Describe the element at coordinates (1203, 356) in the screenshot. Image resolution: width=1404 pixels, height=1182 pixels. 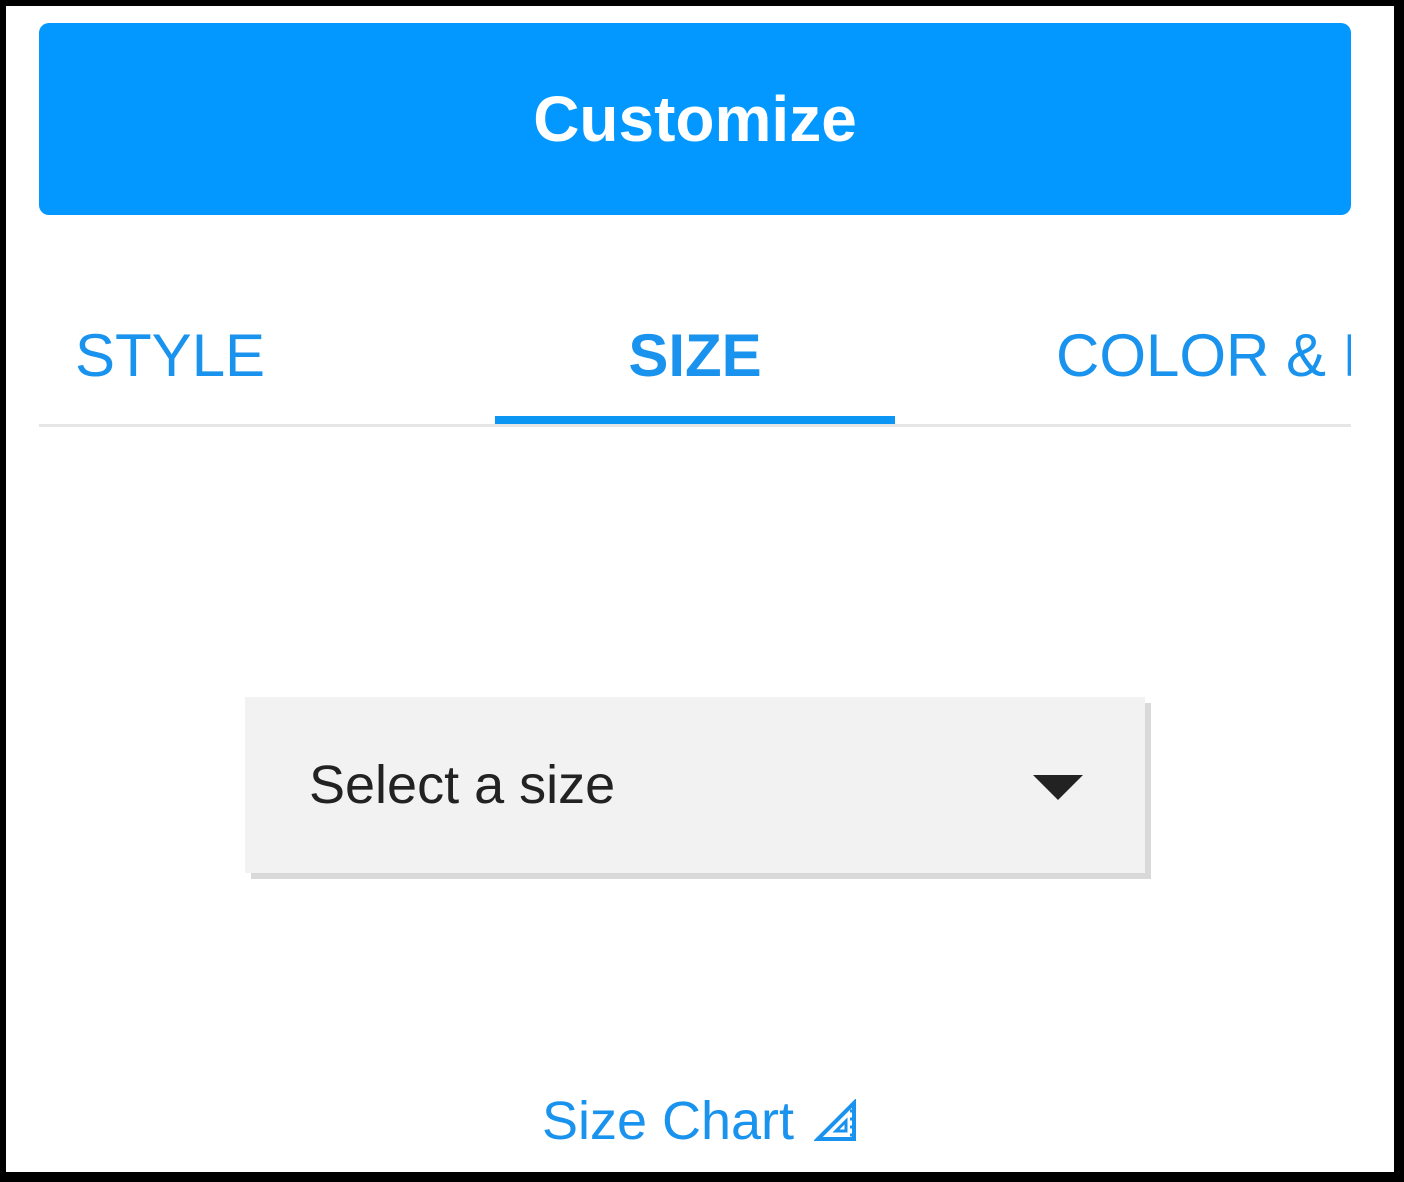
I see `tab-color: COLOR & F` at that location.